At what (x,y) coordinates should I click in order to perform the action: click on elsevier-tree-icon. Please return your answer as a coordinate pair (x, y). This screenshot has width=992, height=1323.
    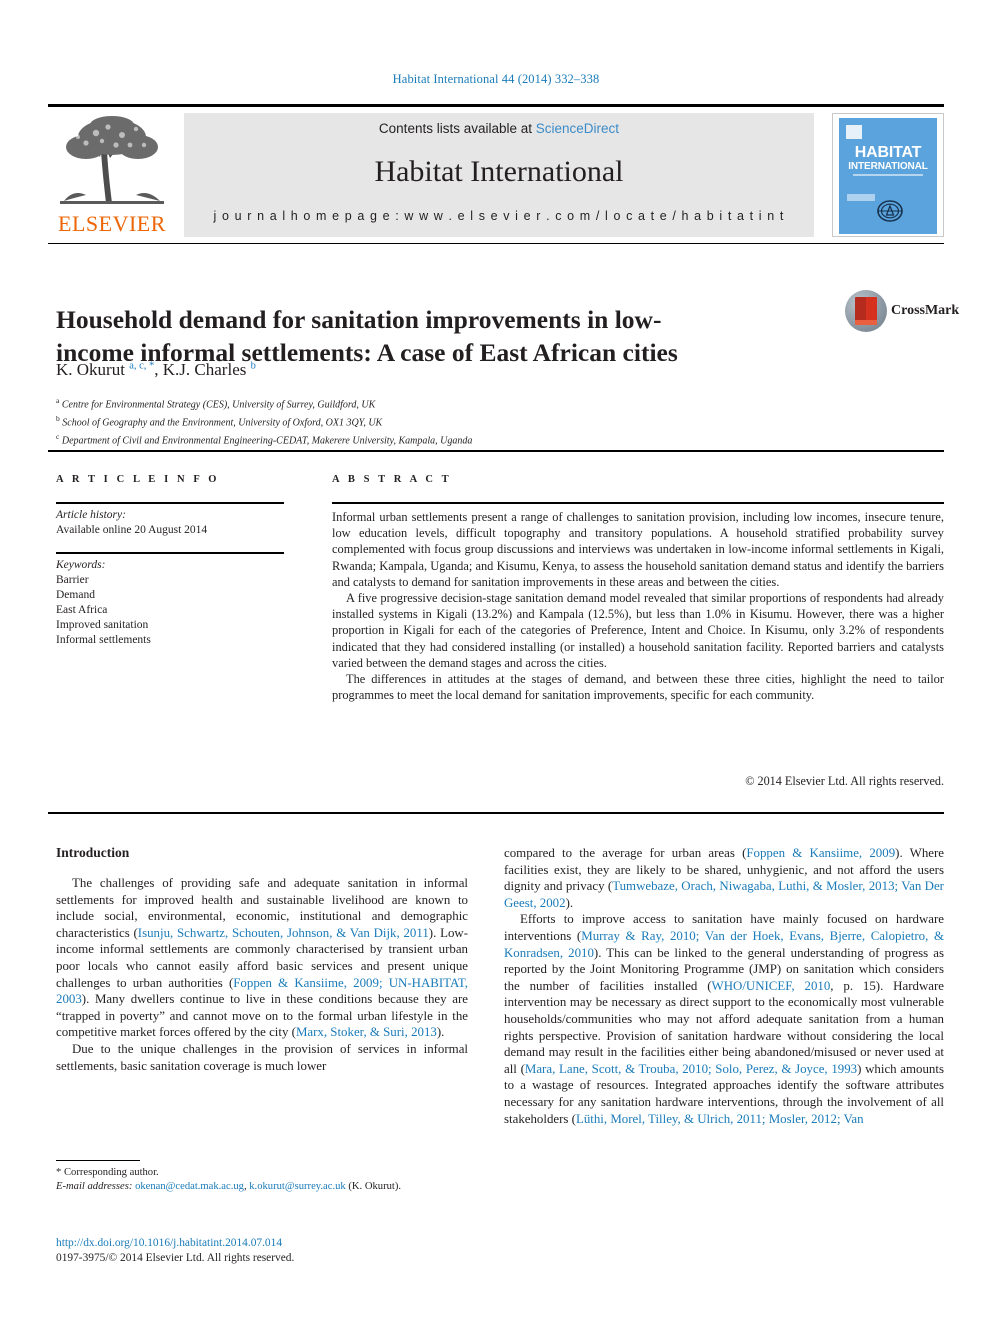
    Looking at the image, I should click on (112, 160).